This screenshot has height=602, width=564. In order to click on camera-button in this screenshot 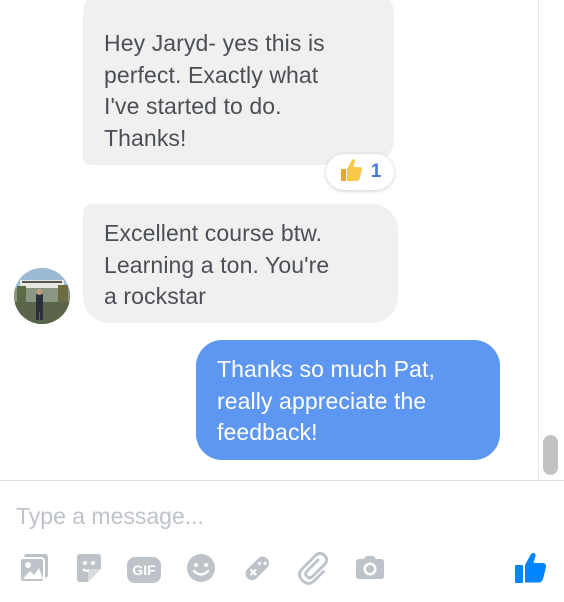, I will do `click(370, 570)`.